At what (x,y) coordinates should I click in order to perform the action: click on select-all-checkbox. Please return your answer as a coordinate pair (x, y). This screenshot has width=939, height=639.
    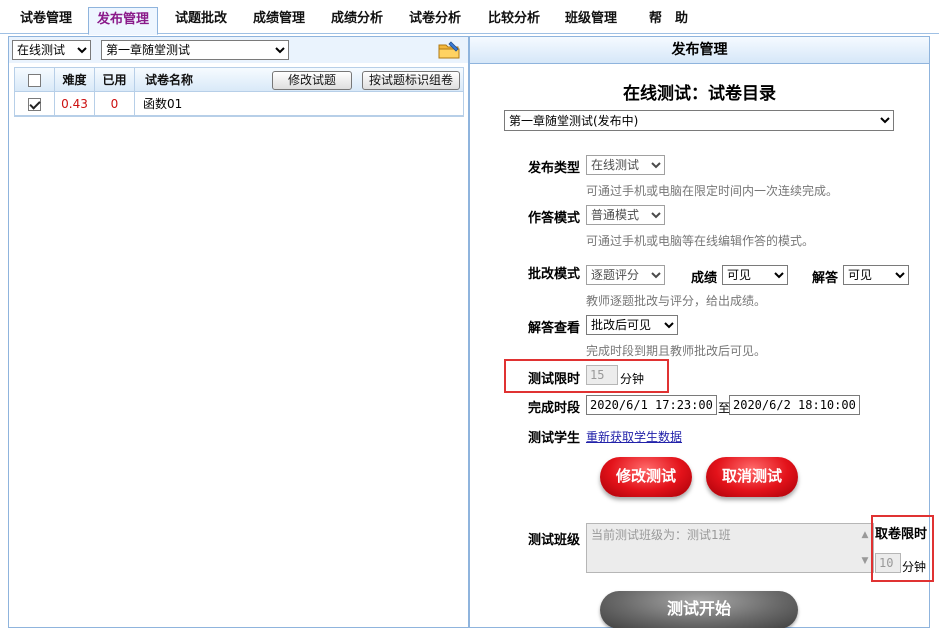
    Looking at the image, I should click on (34, 80).